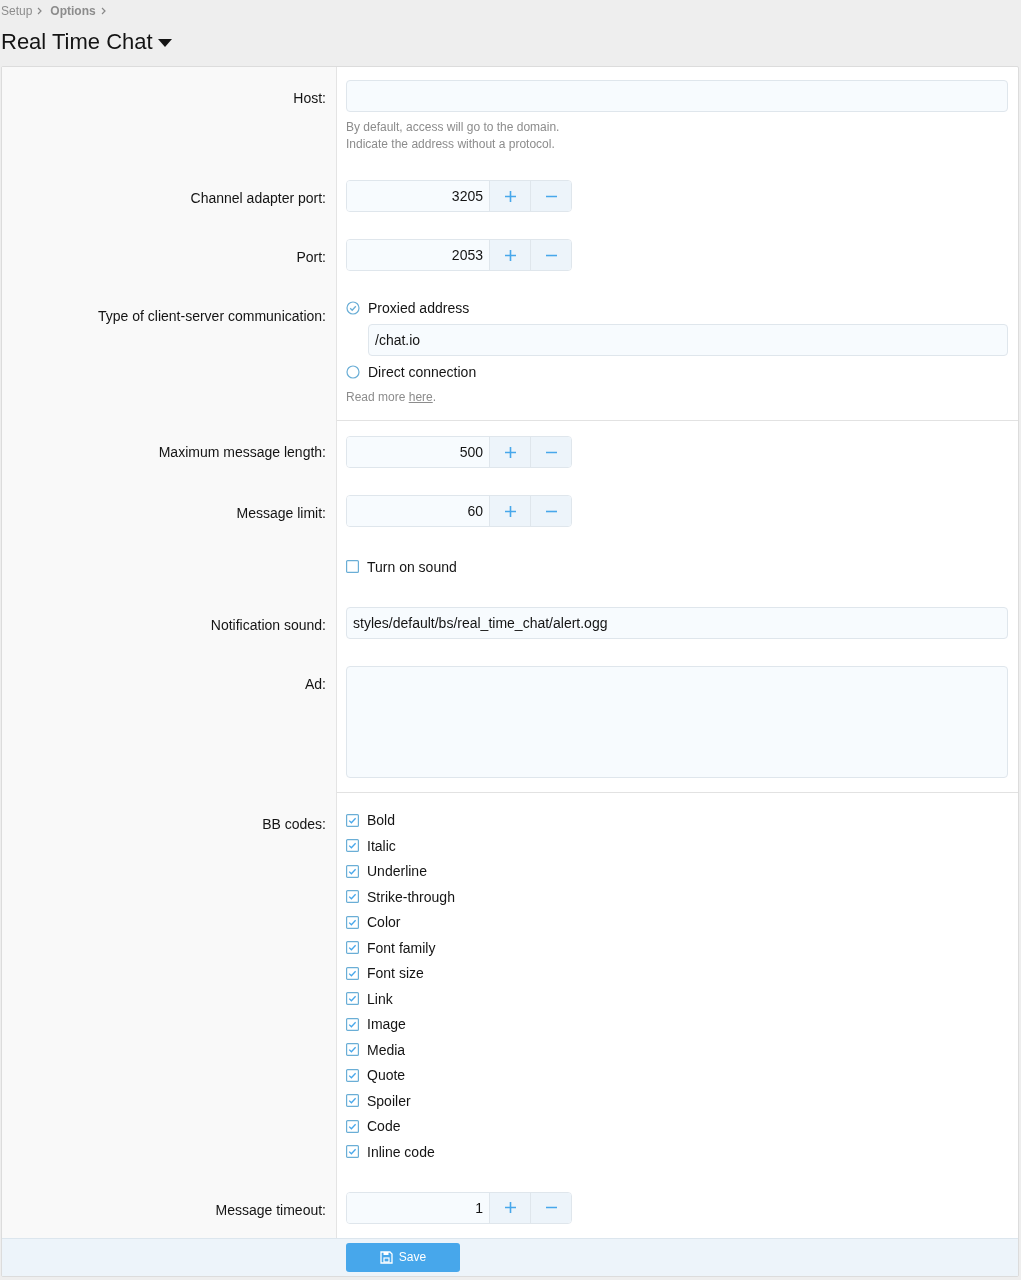  I want to click on option-label: Spoiler, so click(389, 1100).